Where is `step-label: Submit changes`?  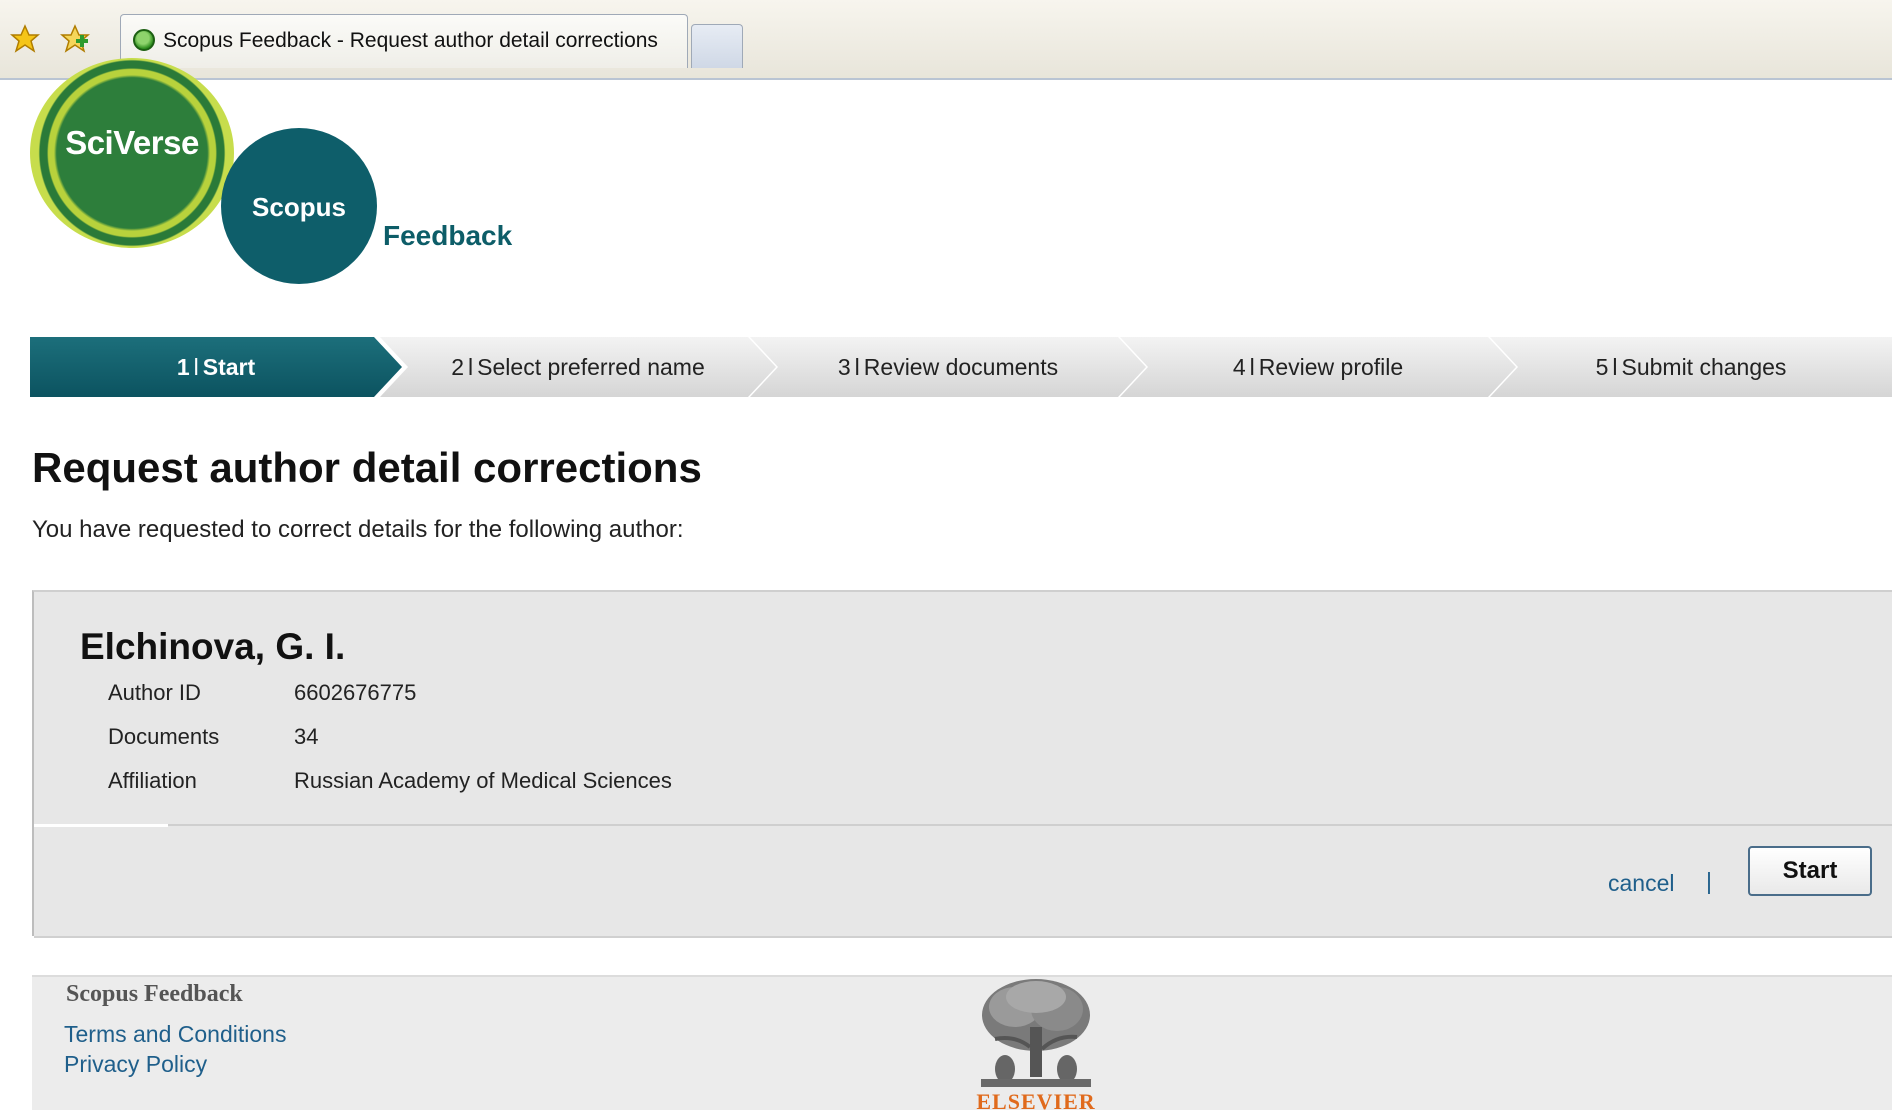
step-label: Submit changes is located at coordinates (1704, 366).